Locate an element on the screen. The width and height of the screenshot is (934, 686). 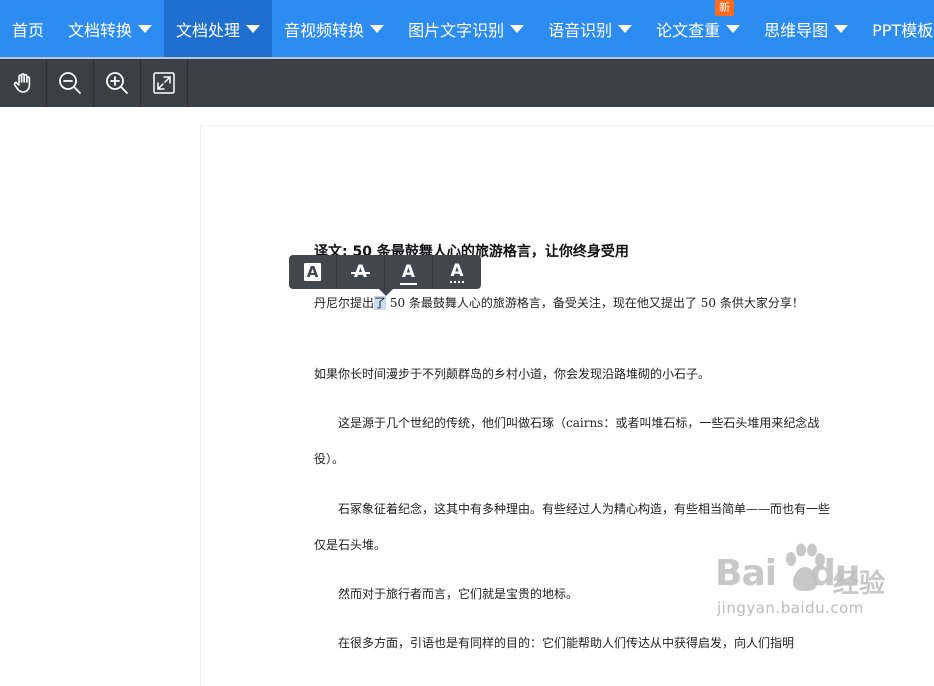
nav-item-doc-convert: 文档转换 is located at coordinates (110, 28).